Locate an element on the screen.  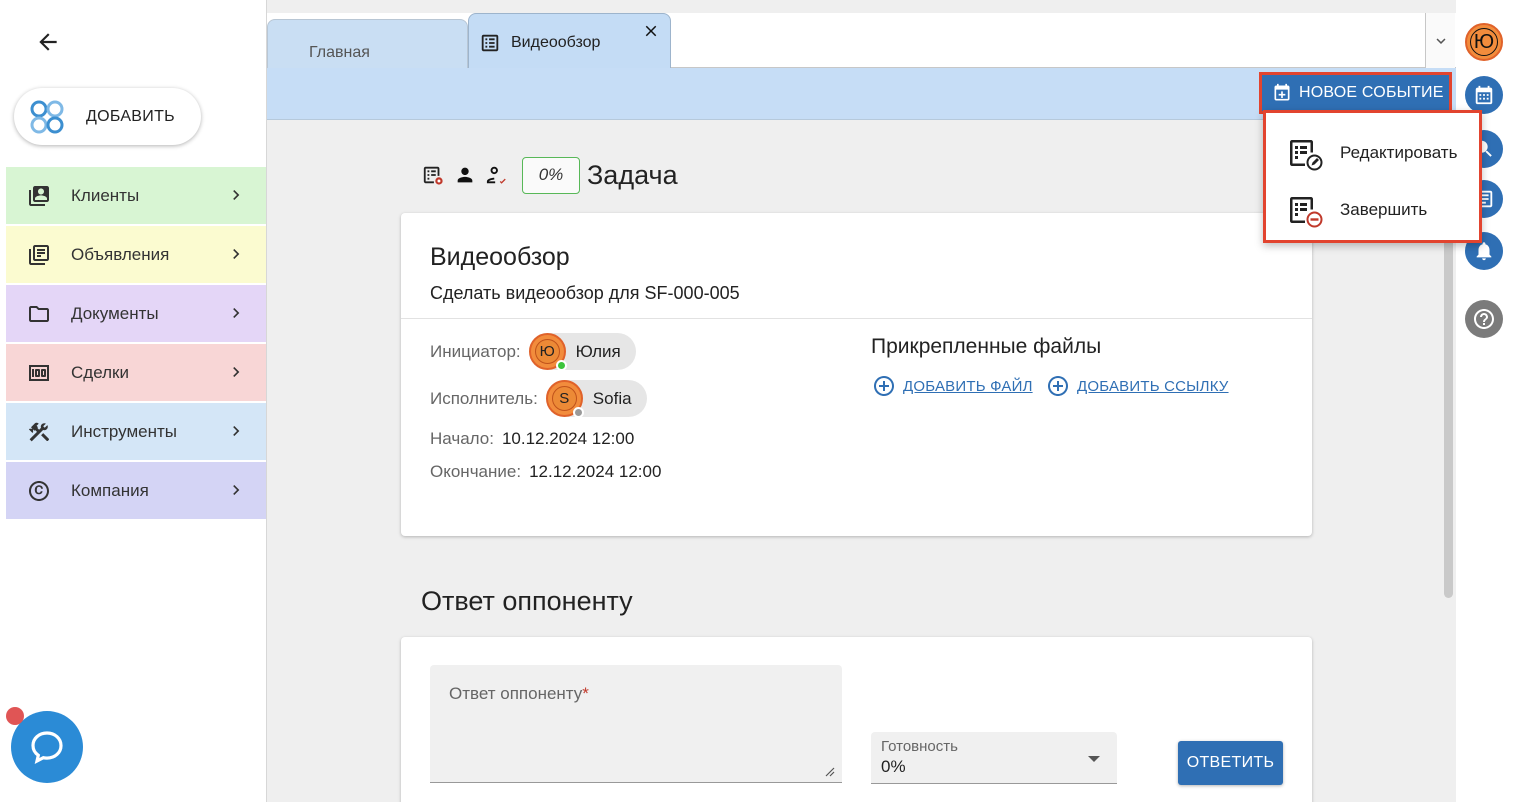
end-field: Окончание: 12.12.2024 12:00 is located at coordinates (545, 472).